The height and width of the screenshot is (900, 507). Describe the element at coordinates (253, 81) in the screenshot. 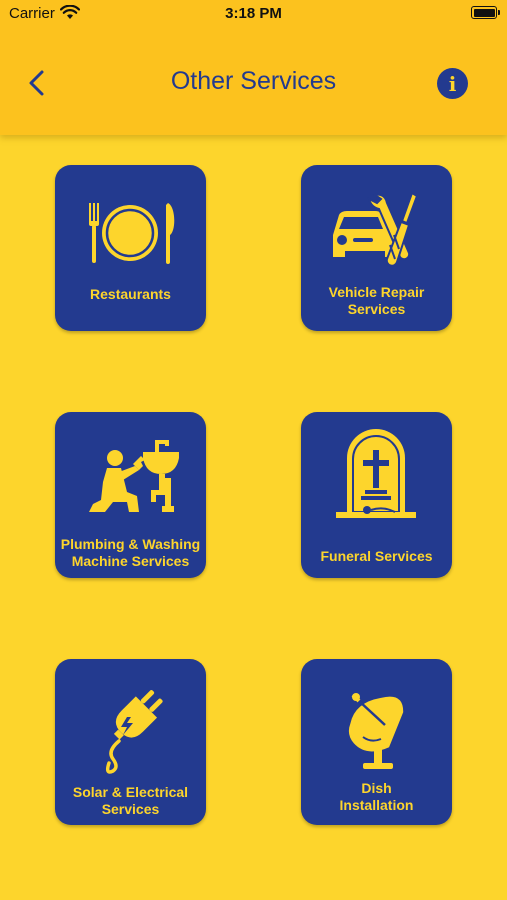

I see `page-title: Other Services` at that location.